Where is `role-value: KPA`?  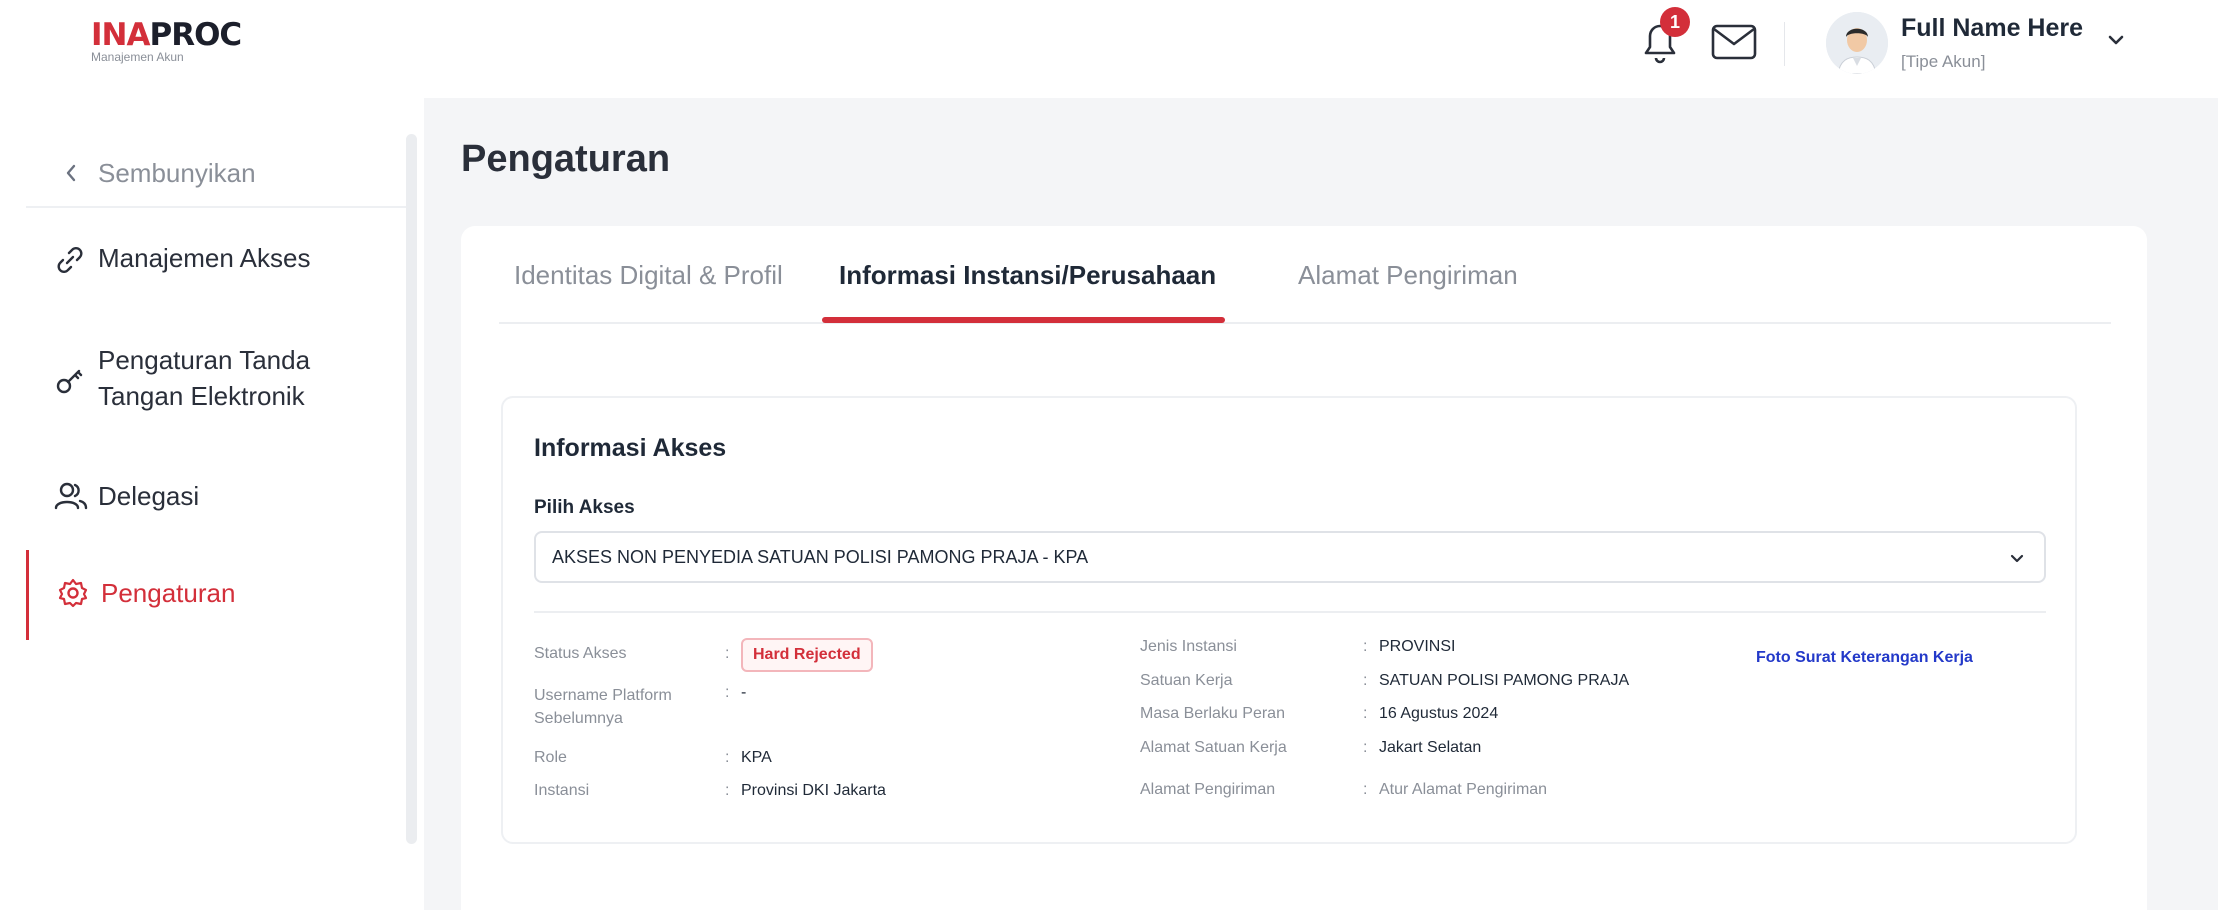
role-value: KPA is located at coordinates (756, 757).